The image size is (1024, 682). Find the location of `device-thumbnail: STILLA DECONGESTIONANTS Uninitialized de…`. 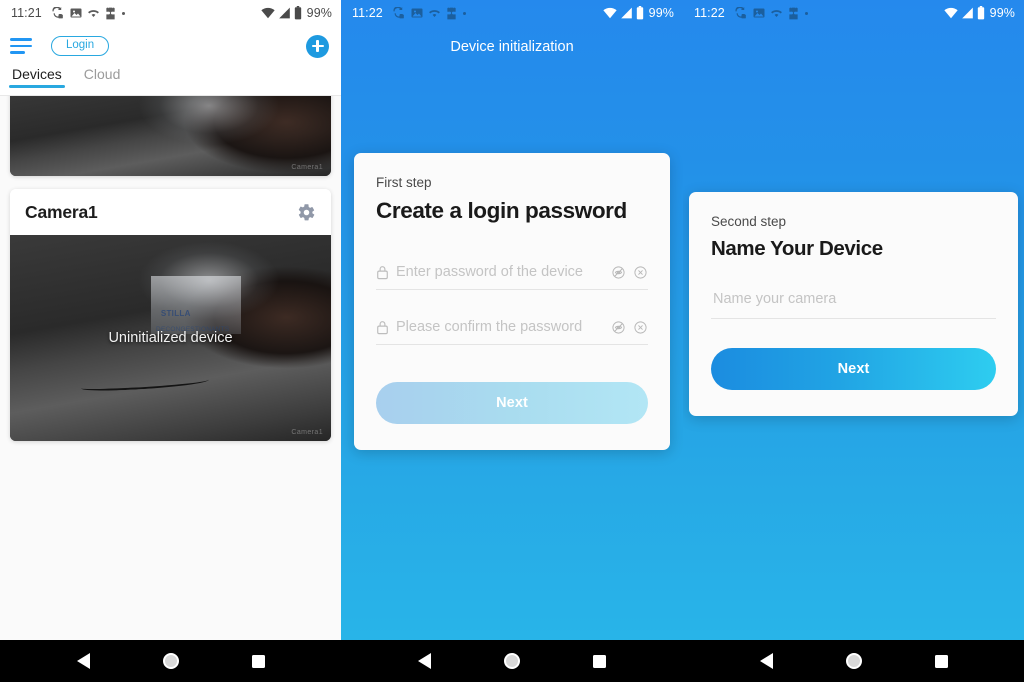

device-thumbnail: STILLA DECONGESTIONANTS Uninitialized de… is located at coordinates (170, 338).